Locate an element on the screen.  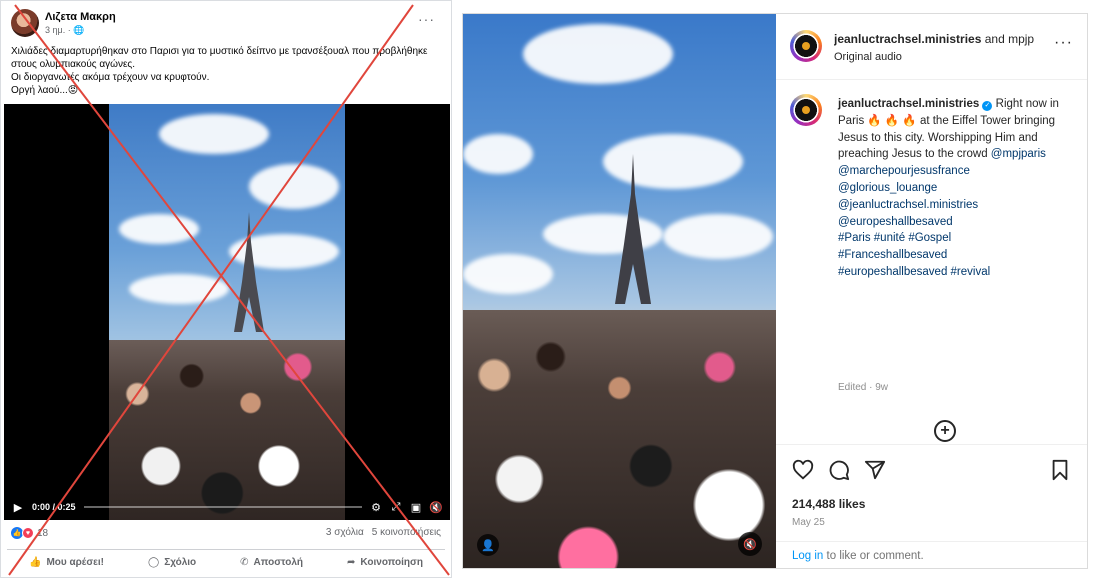
mention-link: @jeanluctrachsel.ministries is located at coordinates (954, 205).